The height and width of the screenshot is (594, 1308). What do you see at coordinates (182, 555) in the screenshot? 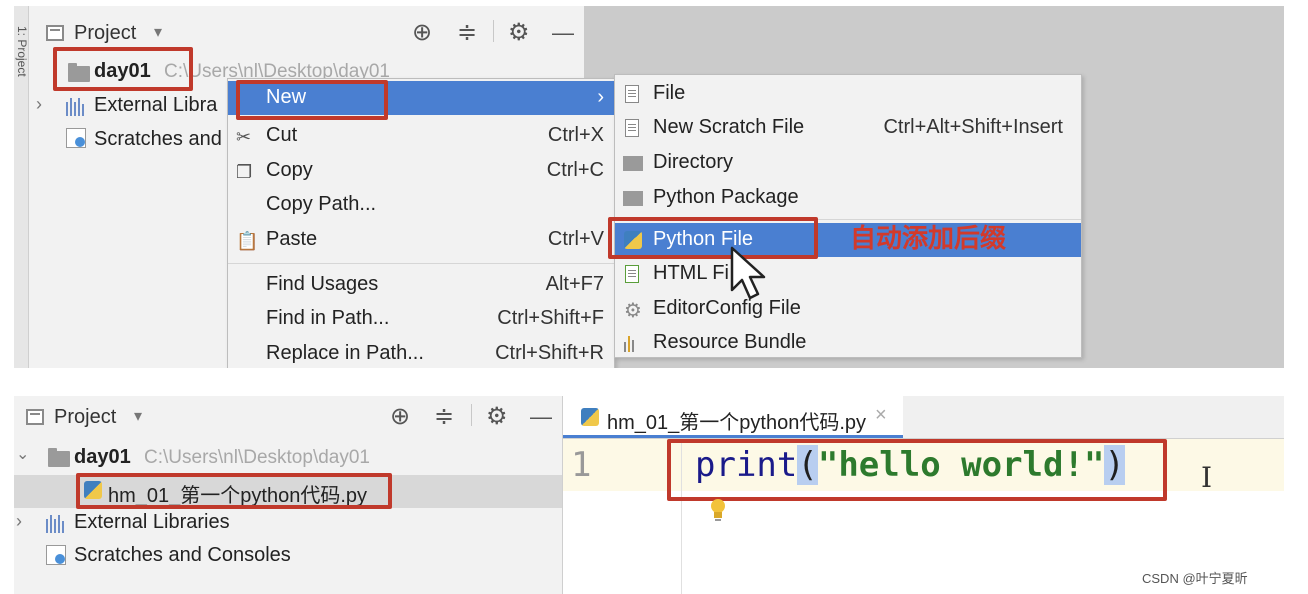
I see `tree-scratches: Scratches and Consoles` at bounding box center [182, 555].